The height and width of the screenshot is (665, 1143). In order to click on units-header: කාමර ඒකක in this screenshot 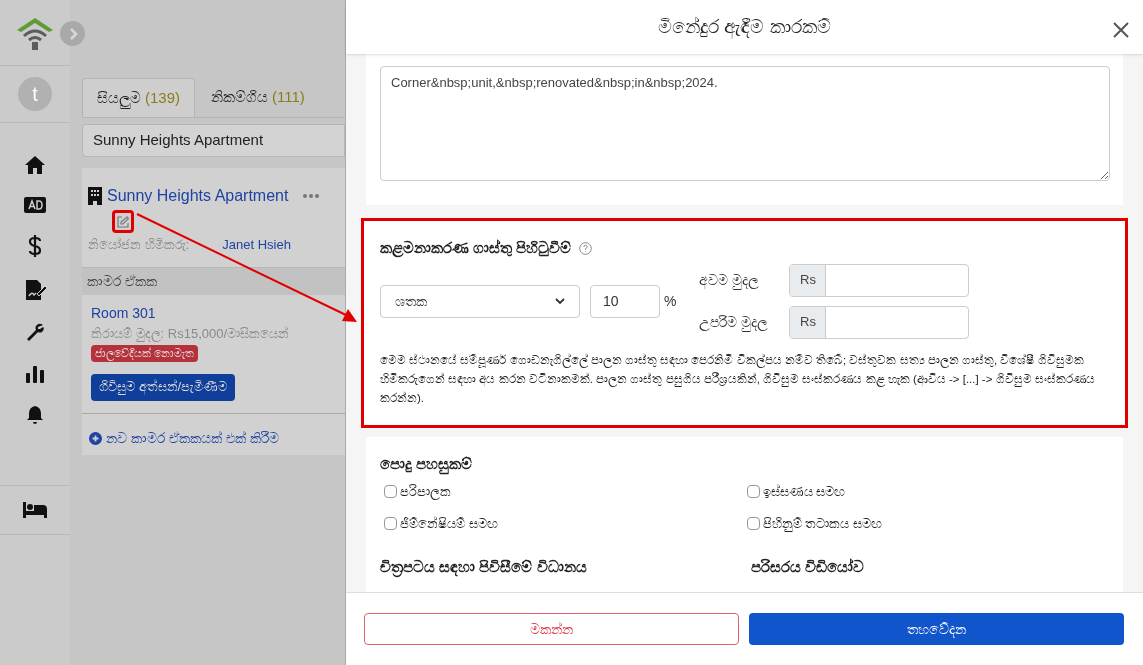, I will do `click(213, 280)`.